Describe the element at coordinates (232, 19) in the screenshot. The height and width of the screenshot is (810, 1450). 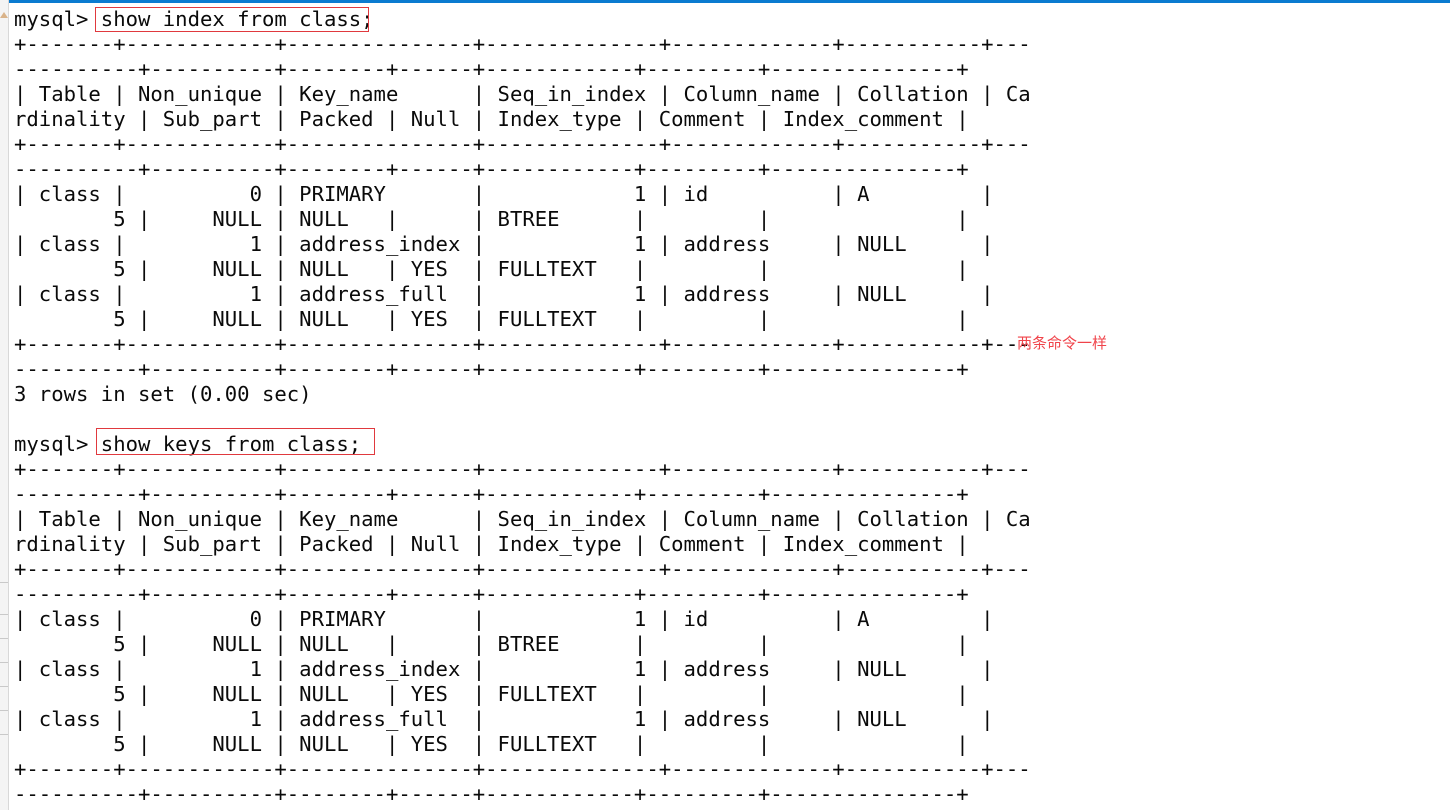
I see `highlight-box-show-index` at that location.